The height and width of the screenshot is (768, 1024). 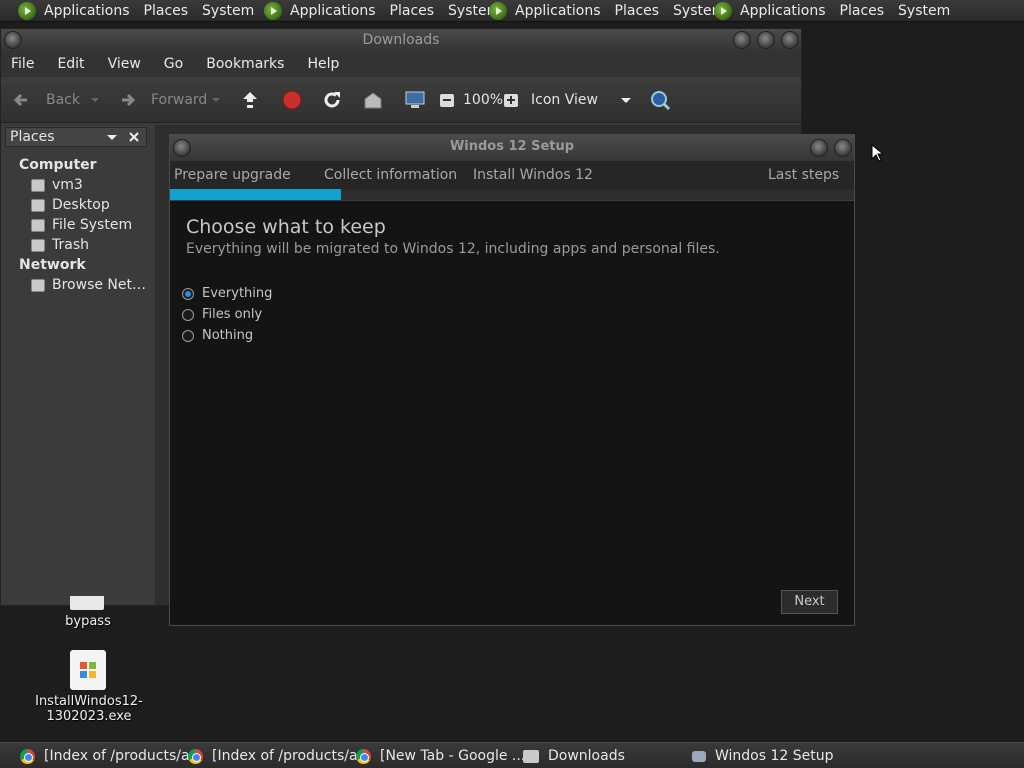 What do you see at coordinates (232, 314) in the screenshot?
I see `option-label: Files only` at bounding box center [232, 314].